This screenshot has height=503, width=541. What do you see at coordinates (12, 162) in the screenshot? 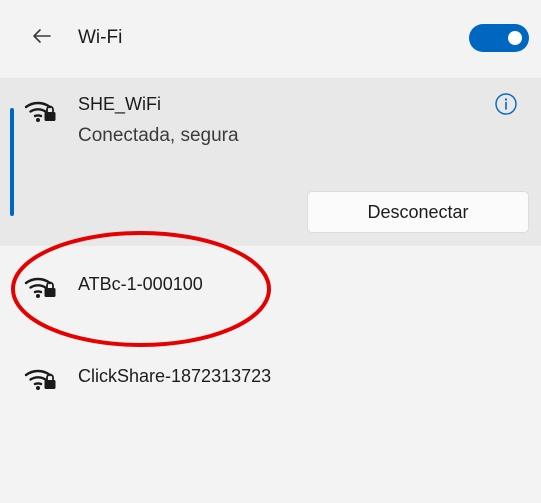
I see `active-indicator` at bounding box center [12, 162].